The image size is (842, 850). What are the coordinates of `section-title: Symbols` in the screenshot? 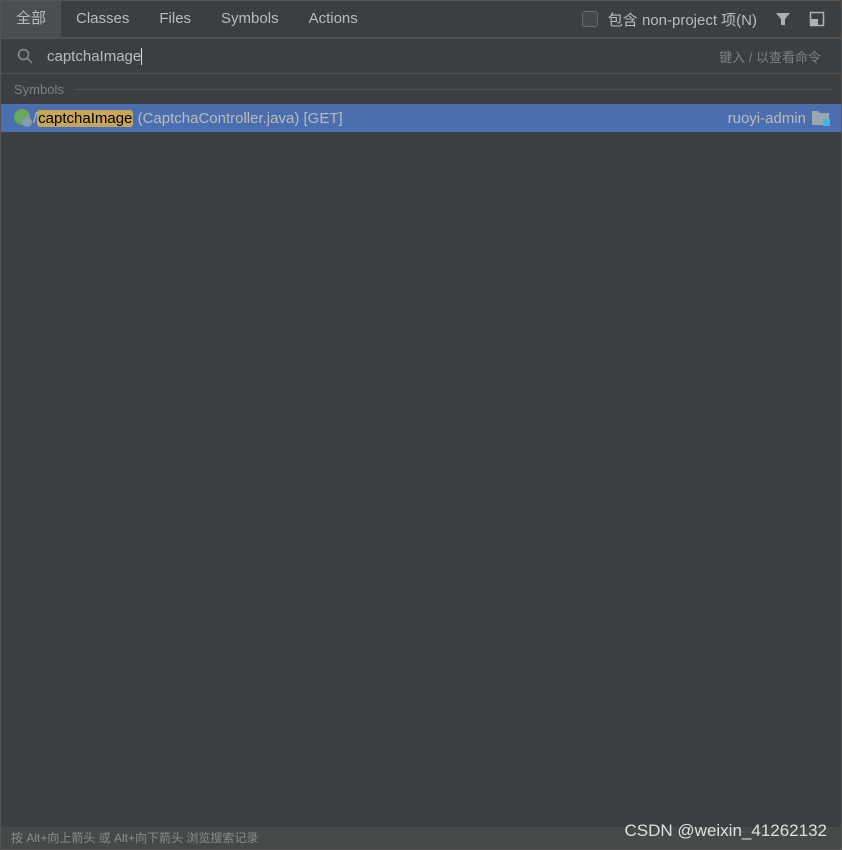 It's located at (39, 89).